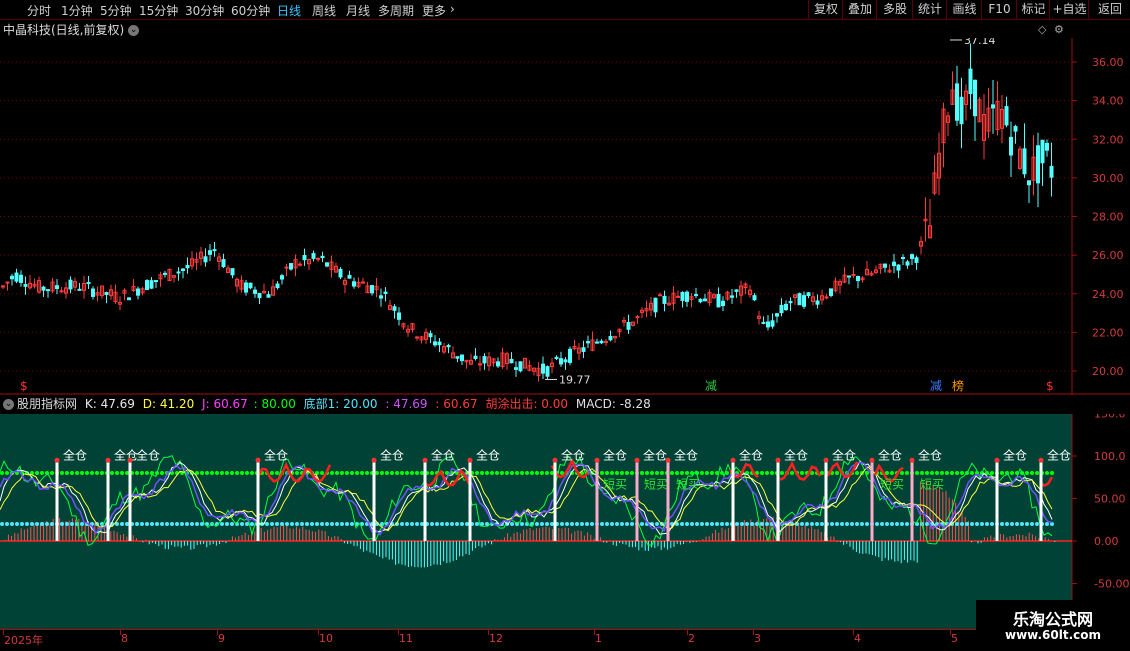  Describe the element at coordinates (527, 404) in the screenshot. I see `huitu-value: 胡涂出击: 0.00` at that location.